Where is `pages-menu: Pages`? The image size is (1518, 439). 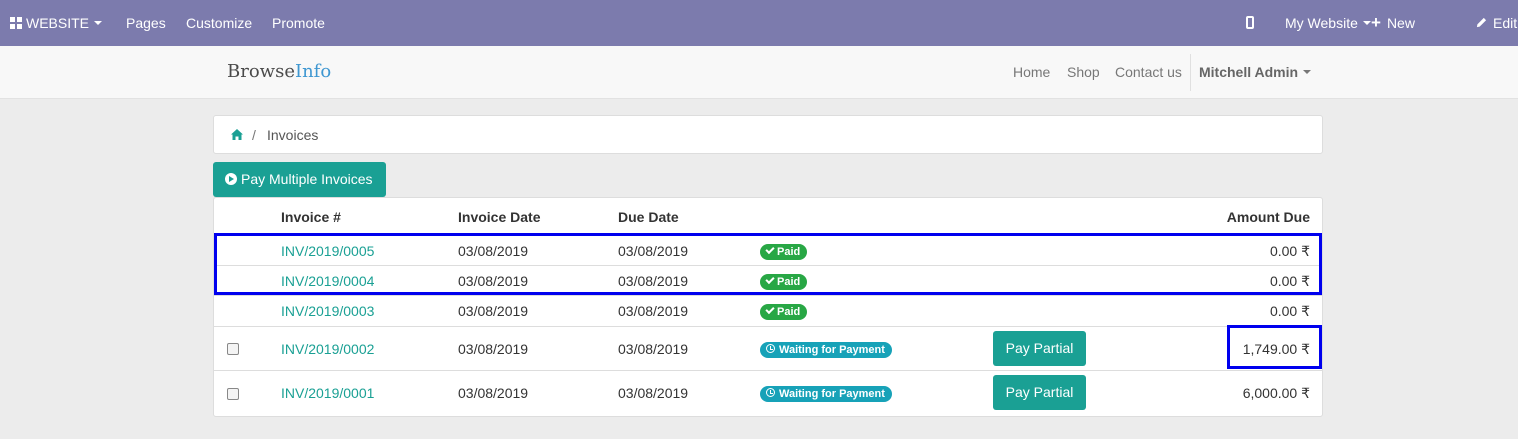 pages-menu: Pages is located at coordinates (146, 23).